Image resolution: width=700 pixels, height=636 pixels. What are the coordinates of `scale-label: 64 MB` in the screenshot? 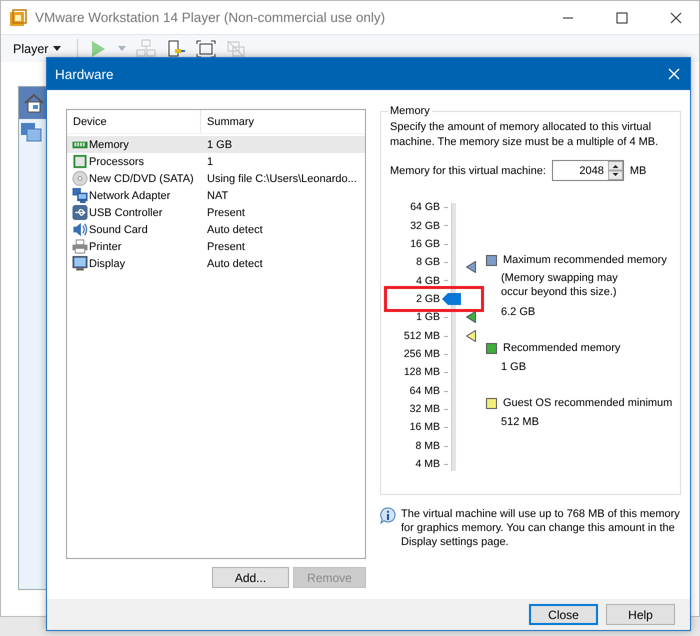 It's located at (424, 391).